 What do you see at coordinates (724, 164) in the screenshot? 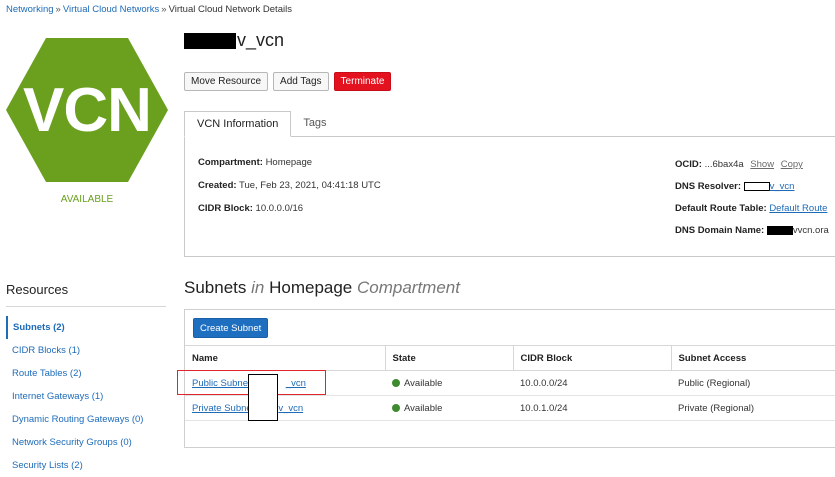
I see `ocid-value: ...6bax4a` at bounding box center [724, 164].